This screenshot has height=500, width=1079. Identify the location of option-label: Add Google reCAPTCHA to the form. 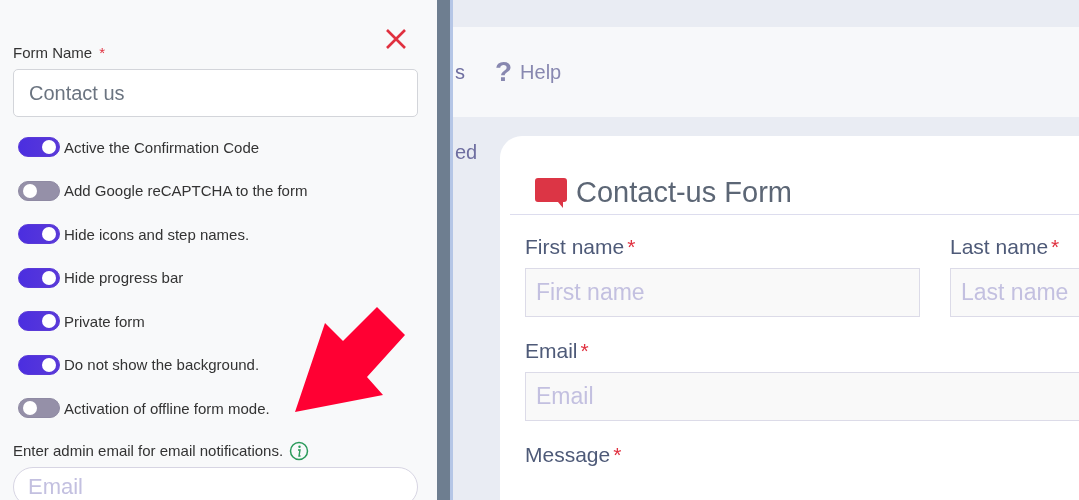
(186, 190).